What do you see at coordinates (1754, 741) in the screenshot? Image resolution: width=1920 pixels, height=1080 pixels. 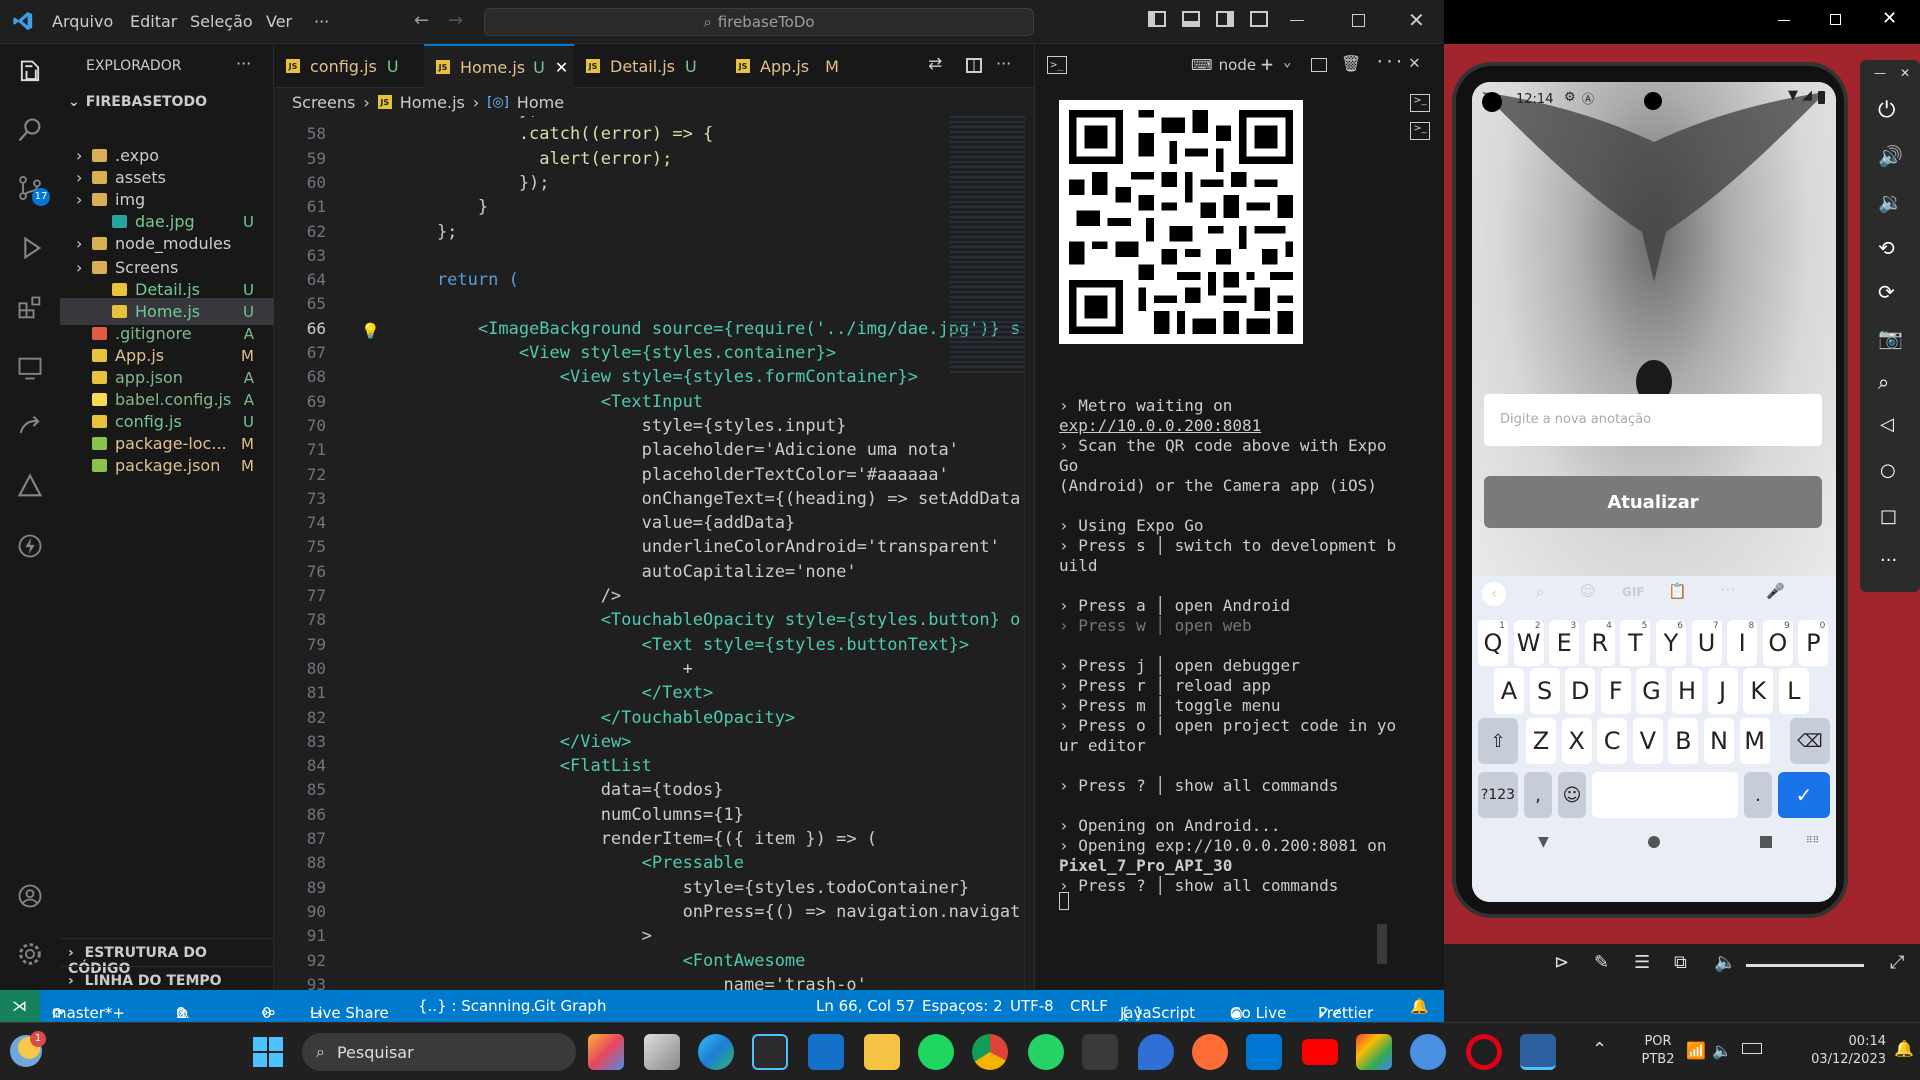 I see `keyboard-key: M` at bounding box center [1754, 741].